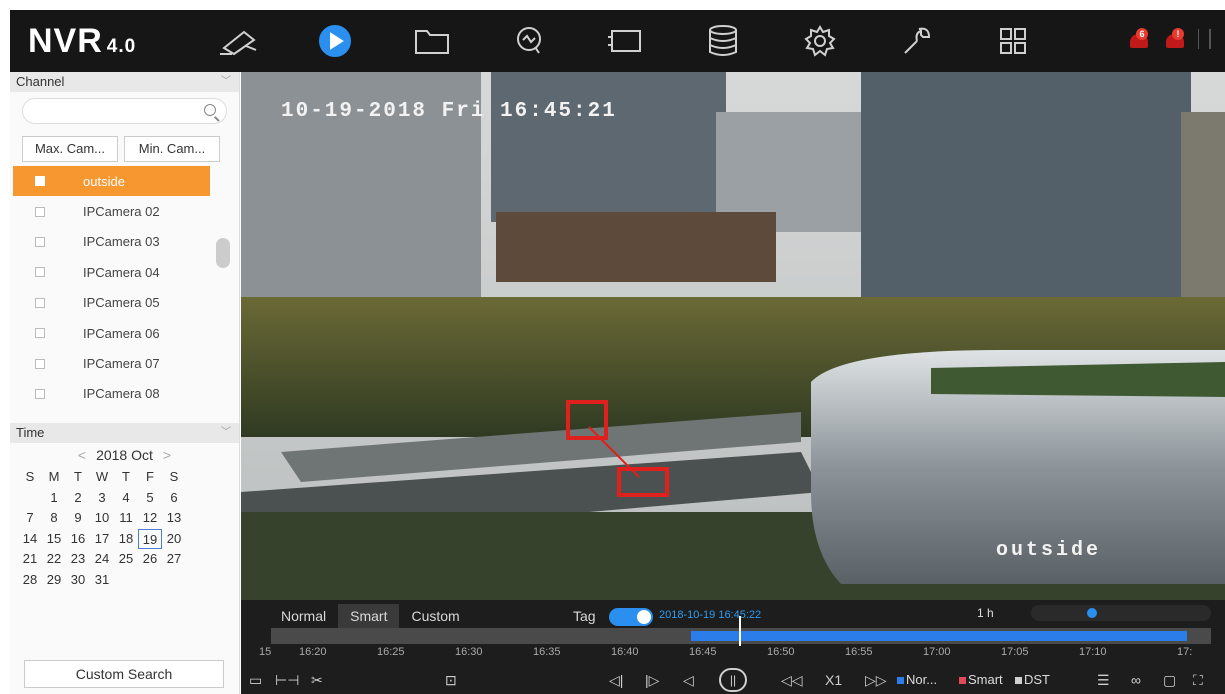  What do you see at coordinates (126, 539) in the screenshot?
I see `calendar-day: 18` at bounding box center [126, 539].